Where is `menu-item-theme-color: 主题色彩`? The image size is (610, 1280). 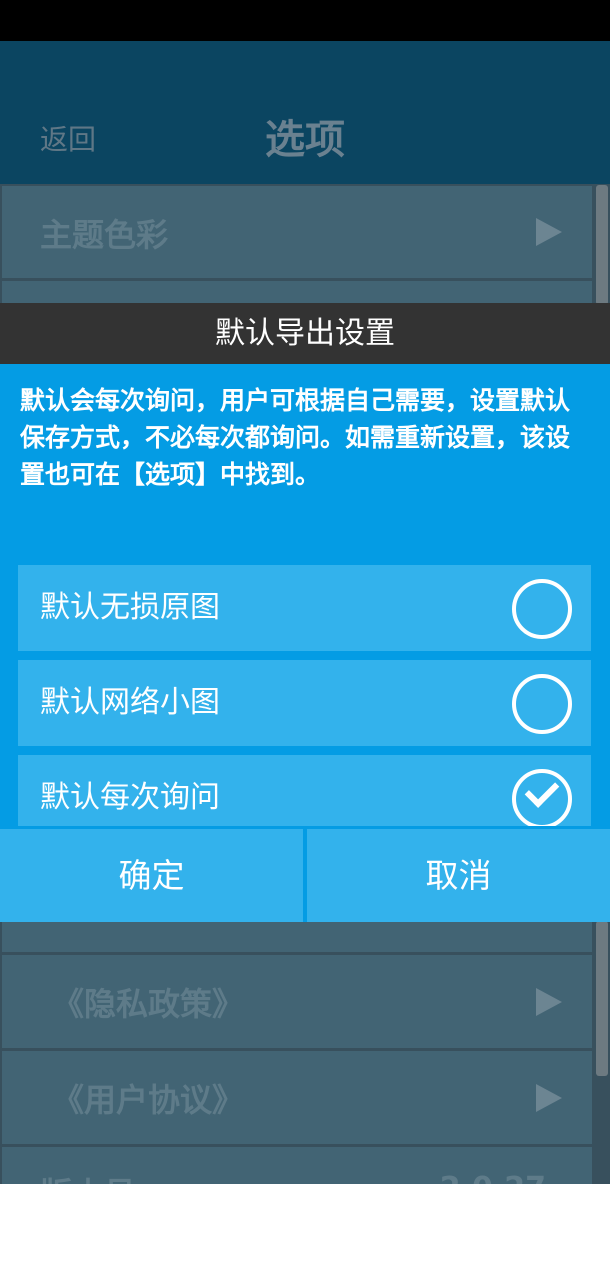
menu-item-theme-color: 主题色彩 is located at coordinates (297, 232).